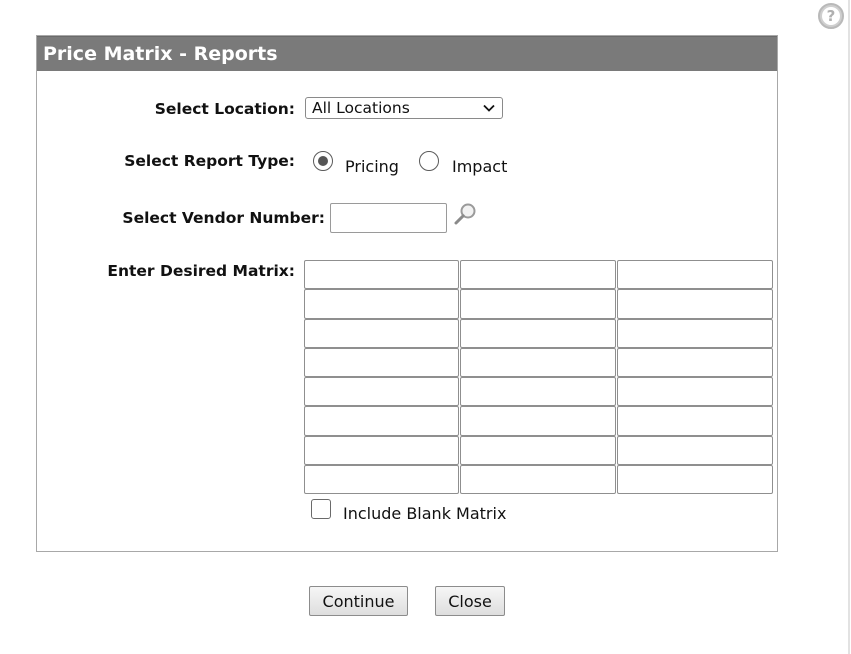 The width and height of the screenshot is (851, 654). I want to click on help-icon: ?, so click(831, 16).